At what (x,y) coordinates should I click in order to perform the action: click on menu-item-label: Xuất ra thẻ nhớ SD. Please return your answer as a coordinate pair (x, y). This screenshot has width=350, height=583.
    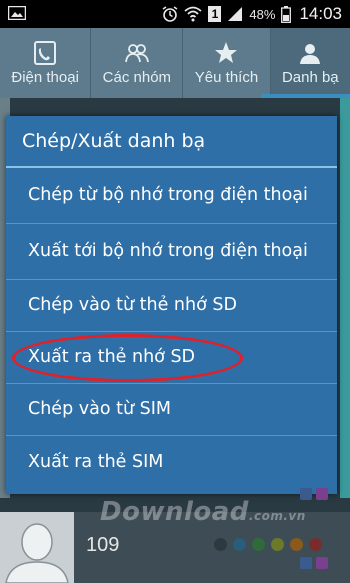
    Looking at the image, I should click on (112, 357).